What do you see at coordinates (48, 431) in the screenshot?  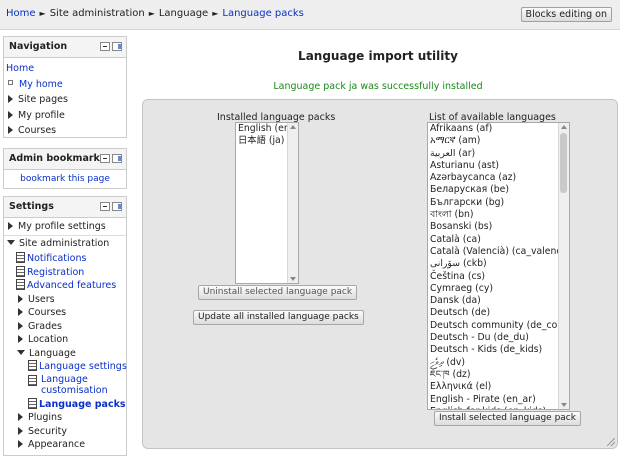 I see `settings-item-label: Security` at bounding box center [48, 431].